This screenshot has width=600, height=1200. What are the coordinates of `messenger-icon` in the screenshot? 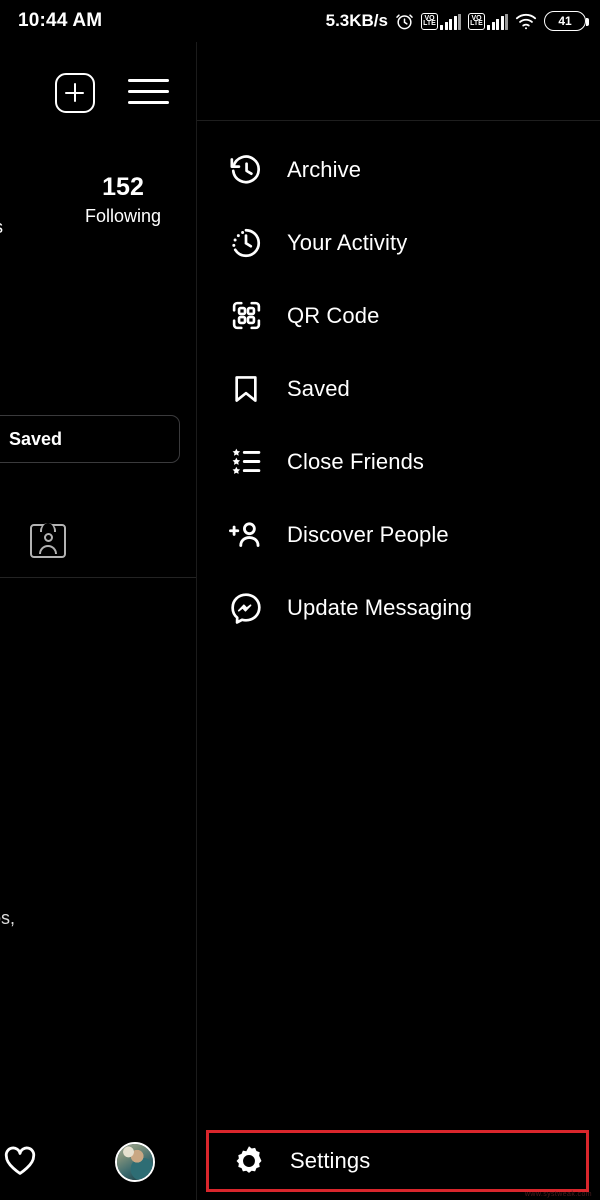 It's located at (246, 608).